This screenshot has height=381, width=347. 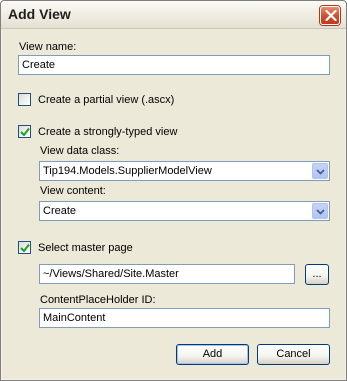 I want to click on view-name-label: View name:, so click(x=48, y=47).